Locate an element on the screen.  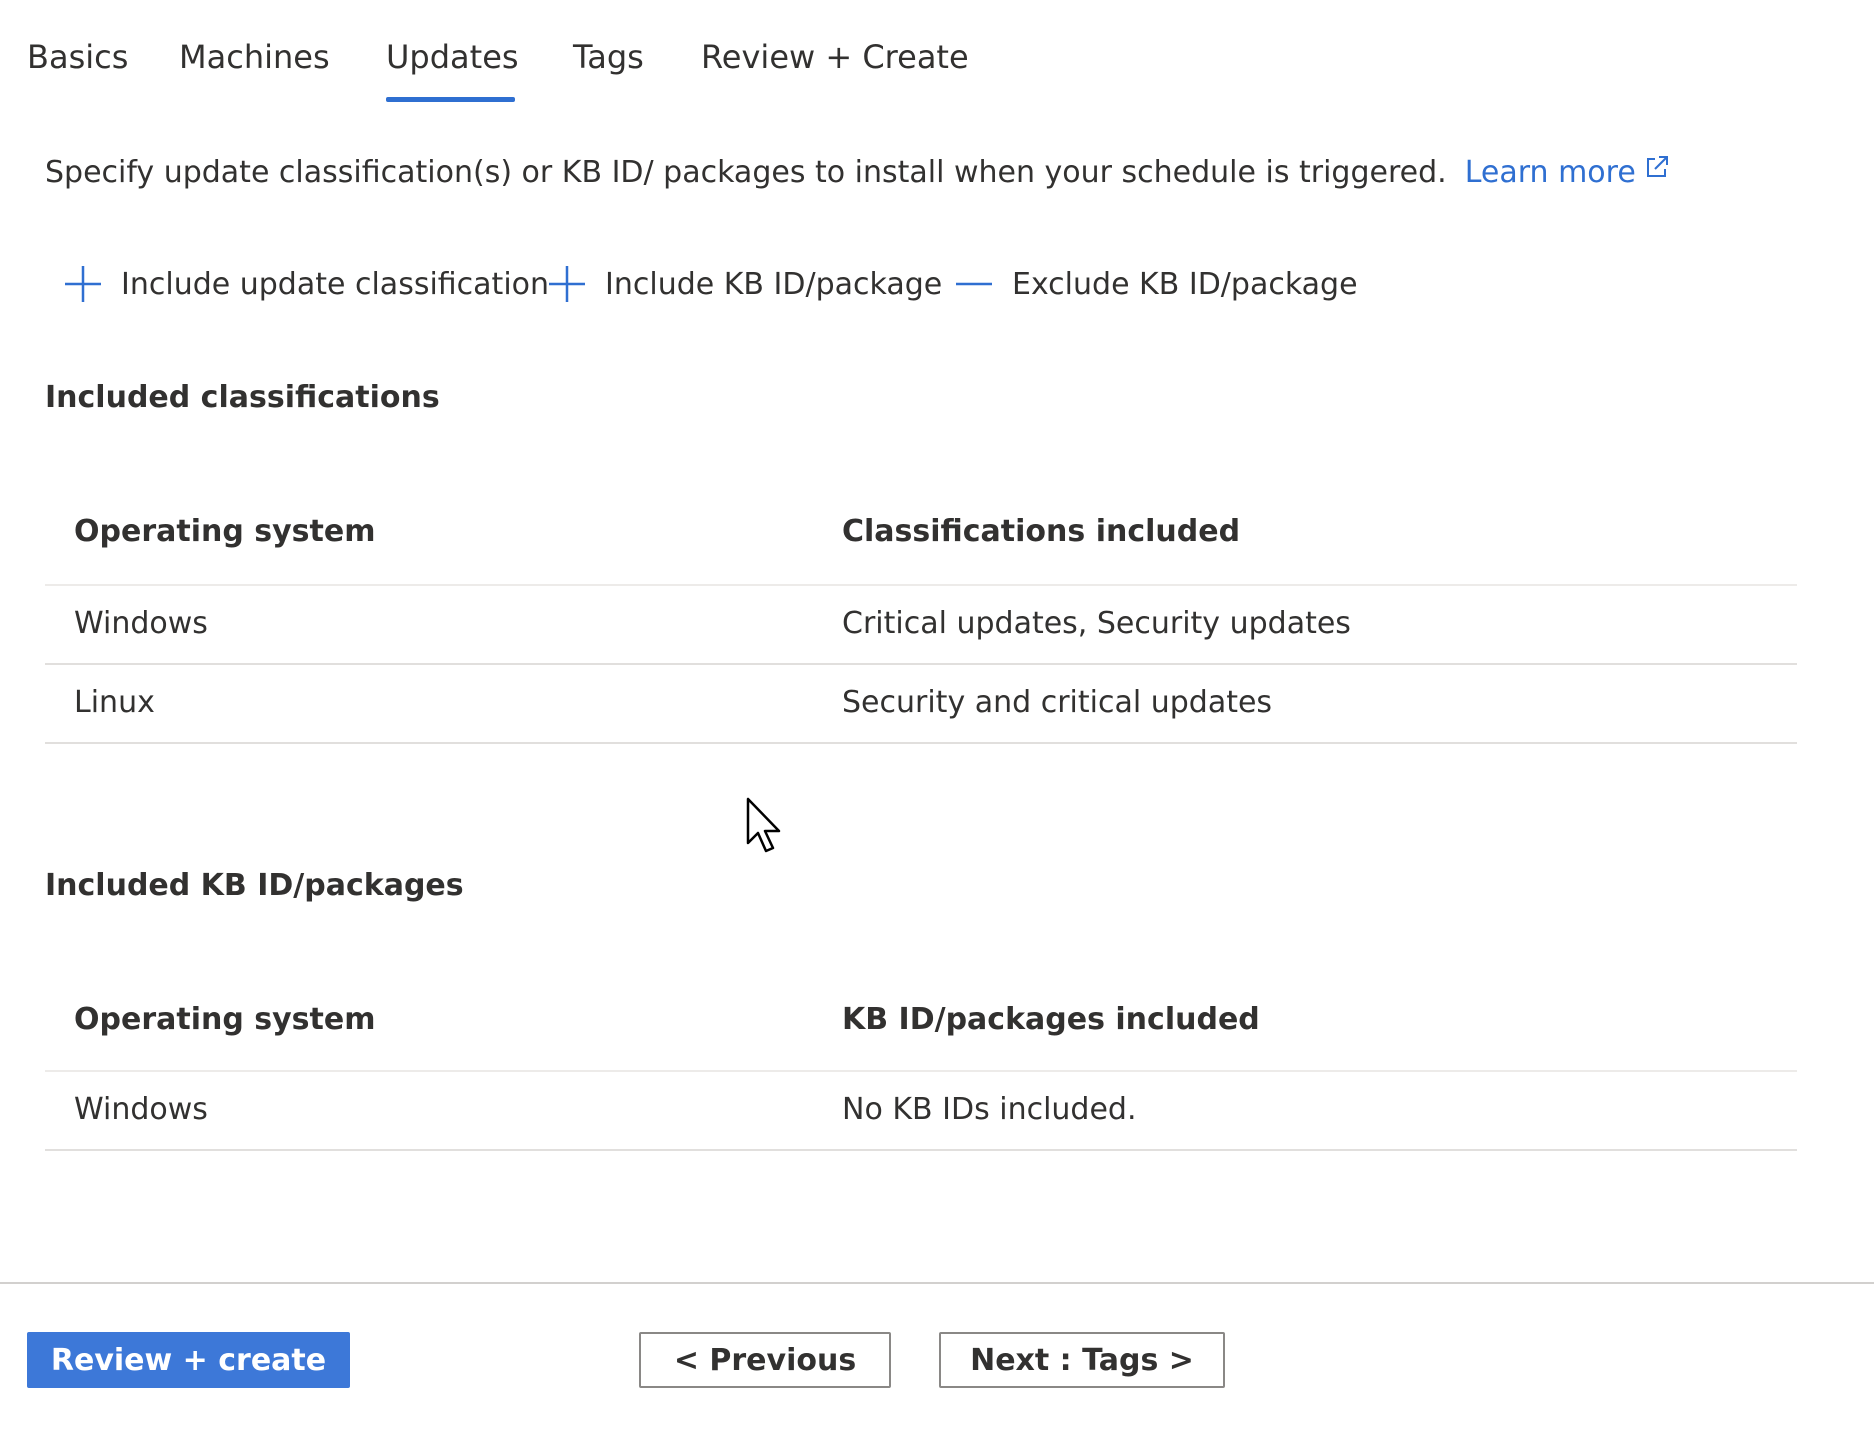
table-row: Linux Security and critical updates is located at coordinates (921, 704).